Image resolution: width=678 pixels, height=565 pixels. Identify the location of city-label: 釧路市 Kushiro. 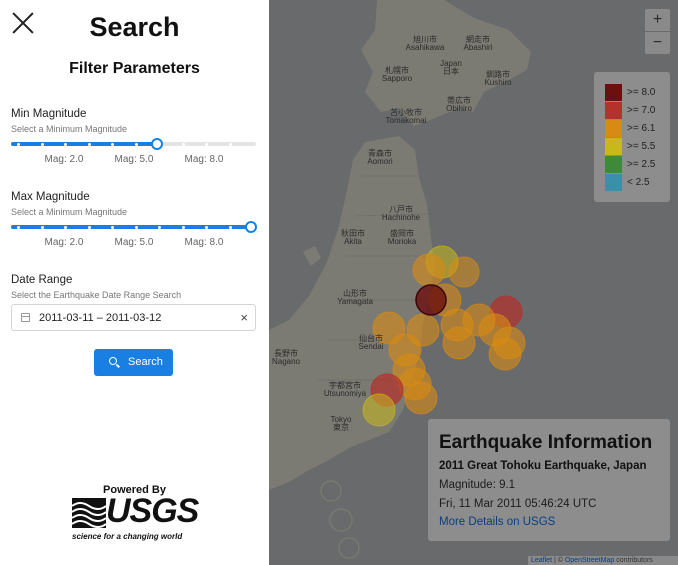
(498, 79).